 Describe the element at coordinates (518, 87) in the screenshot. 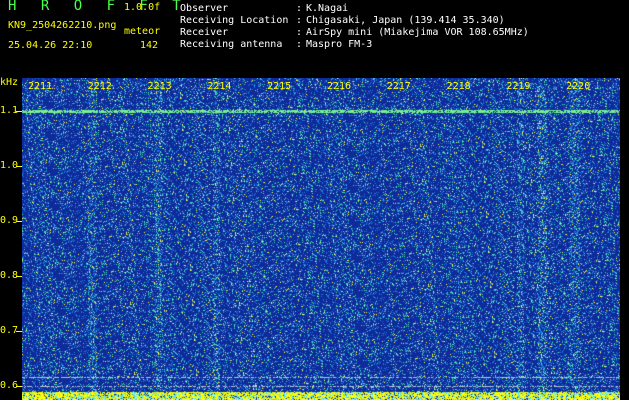

I see `time-tick-label: 2219` at that location.